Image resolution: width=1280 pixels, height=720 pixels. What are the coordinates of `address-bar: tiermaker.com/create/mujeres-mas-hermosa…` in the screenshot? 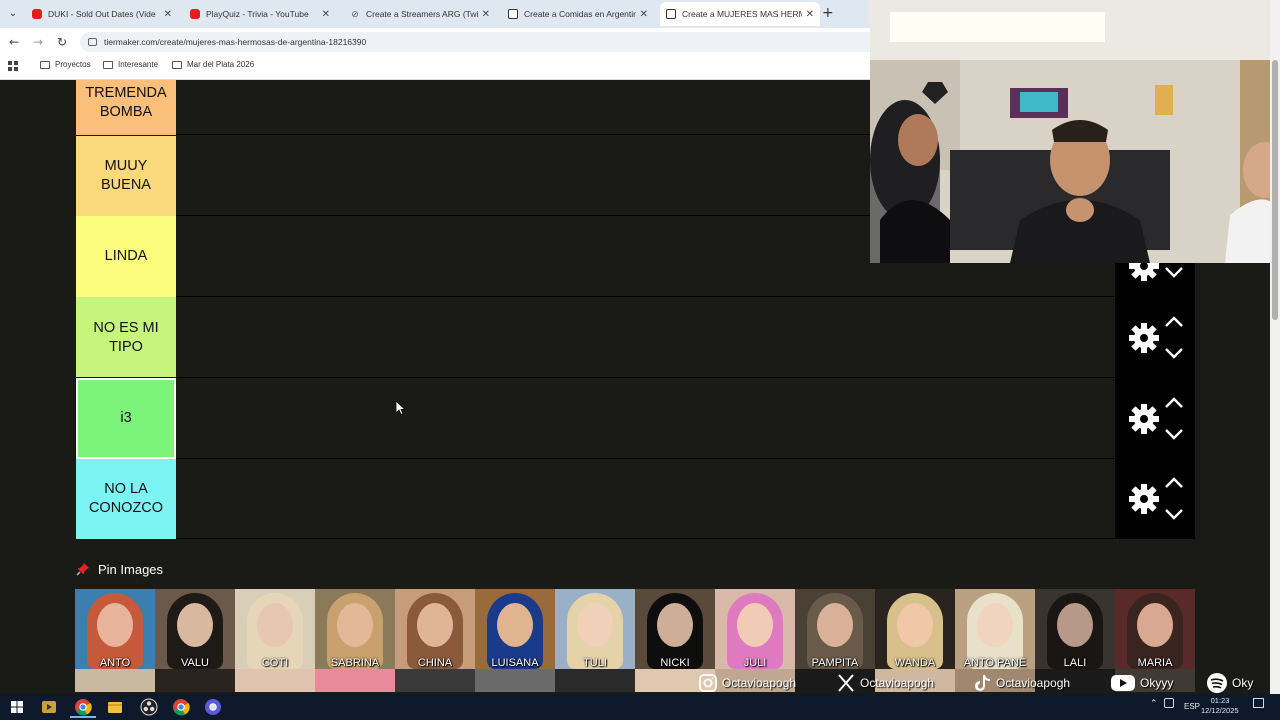 It's located at (475, 42).